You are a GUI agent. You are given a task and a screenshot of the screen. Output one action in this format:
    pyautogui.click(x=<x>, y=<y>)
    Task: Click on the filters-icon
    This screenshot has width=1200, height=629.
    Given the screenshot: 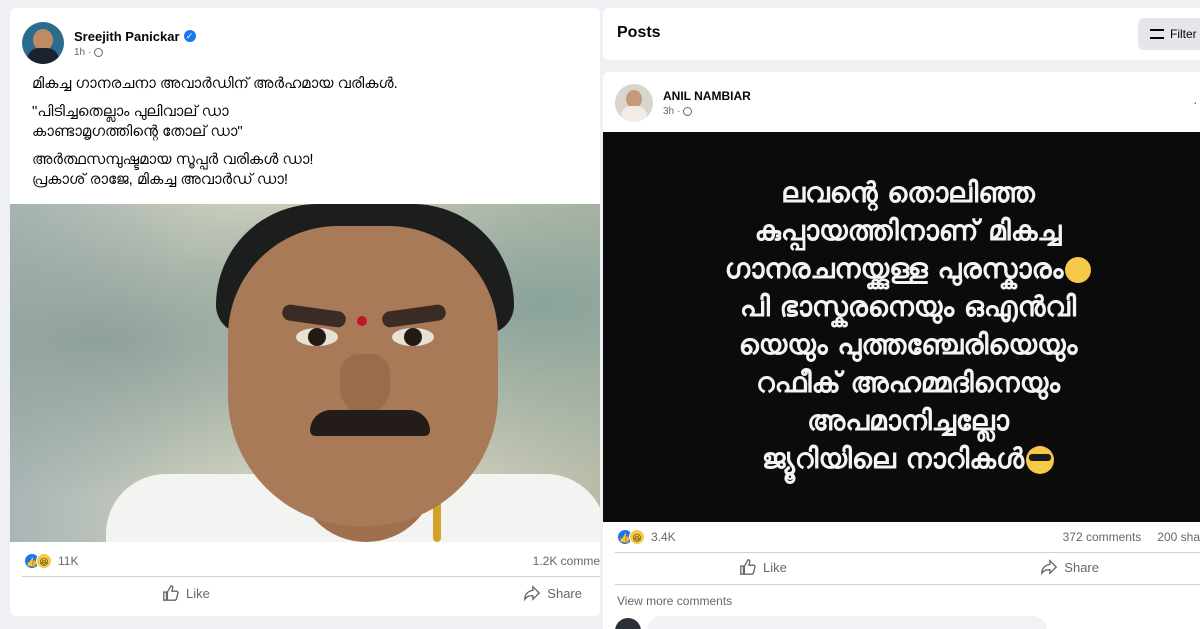 What is the action you would take?
    pyautogui.click(x=1157, y=34)
    